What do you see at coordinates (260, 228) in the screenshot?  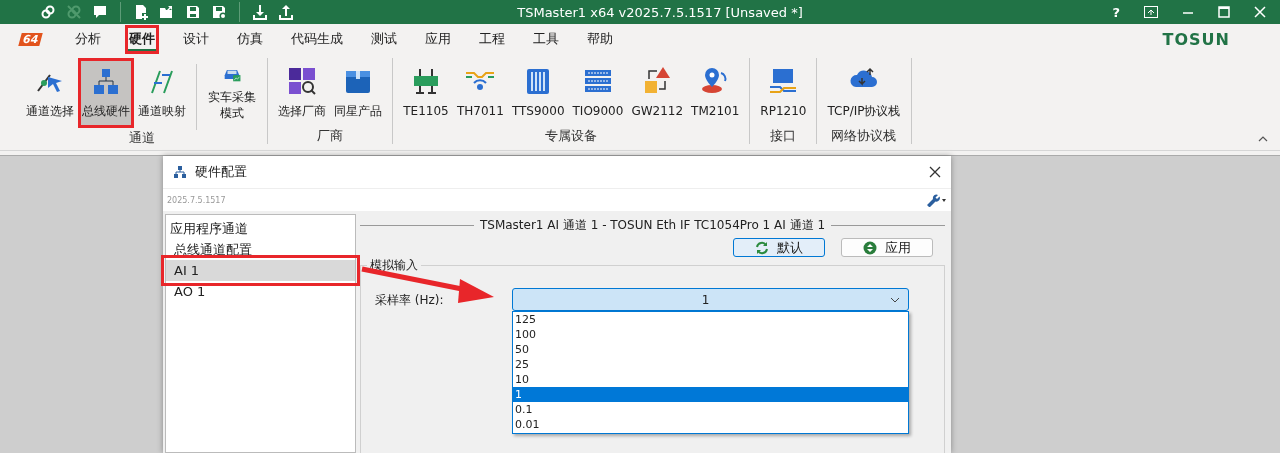 I see `tree-item: 应用程序通道` at bounding box center [260, 228].